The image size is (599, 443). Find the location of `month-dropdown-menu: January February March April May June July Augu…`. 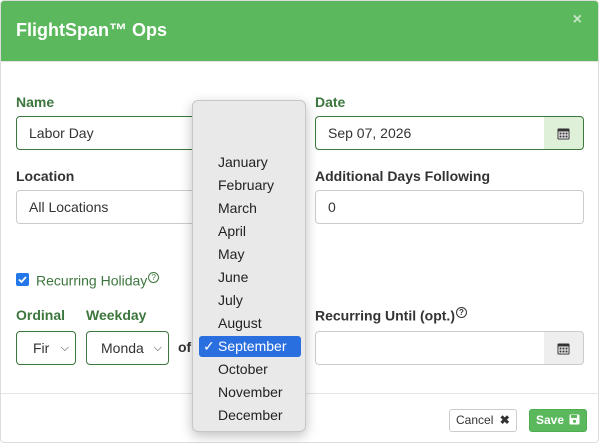

month-dropdown-menu: January February March April May June July Augu… is located at coordinates (249, 266).